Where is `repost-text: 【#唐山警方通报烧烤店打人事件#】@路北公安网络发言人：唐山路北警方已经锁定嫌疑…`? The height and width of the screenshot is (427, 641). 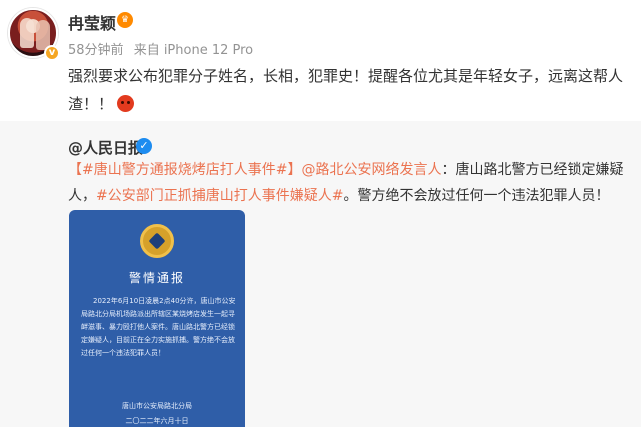 repost-text: 【#唐山警方通报烧烤店打人事件#】@路北公安网络发言人：唐山路北警方已经锁定嫌疑… is located at coordinates (351, 183).